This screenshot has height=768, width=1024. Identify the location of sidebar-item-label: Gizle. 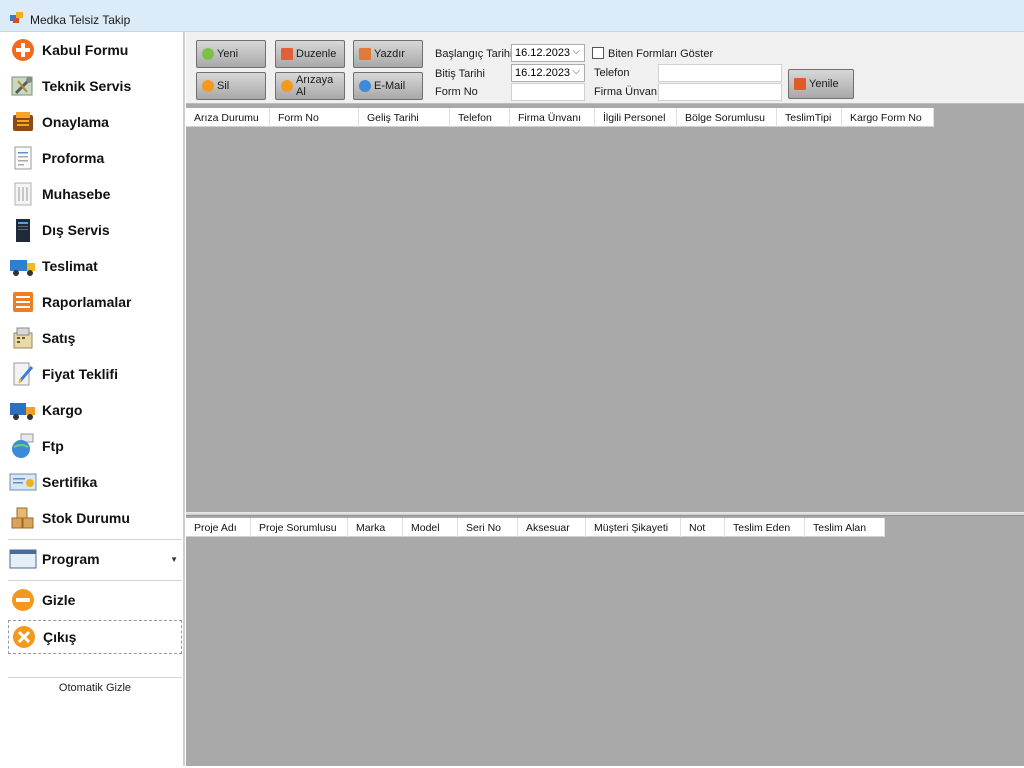
(59, 600).